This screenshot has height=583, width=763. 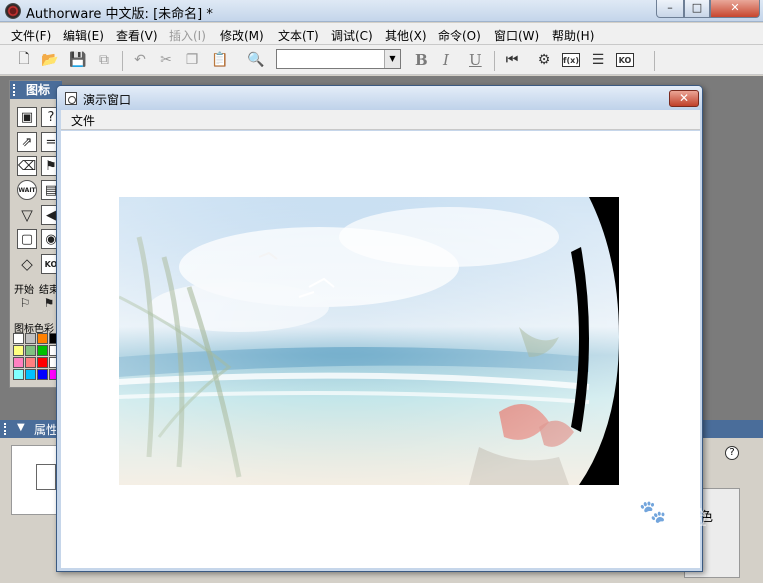 What do you see at coordinates (27, 142) in the screenshot?
I see `motion-icon: ⇗` at bounding box center [27, 142].